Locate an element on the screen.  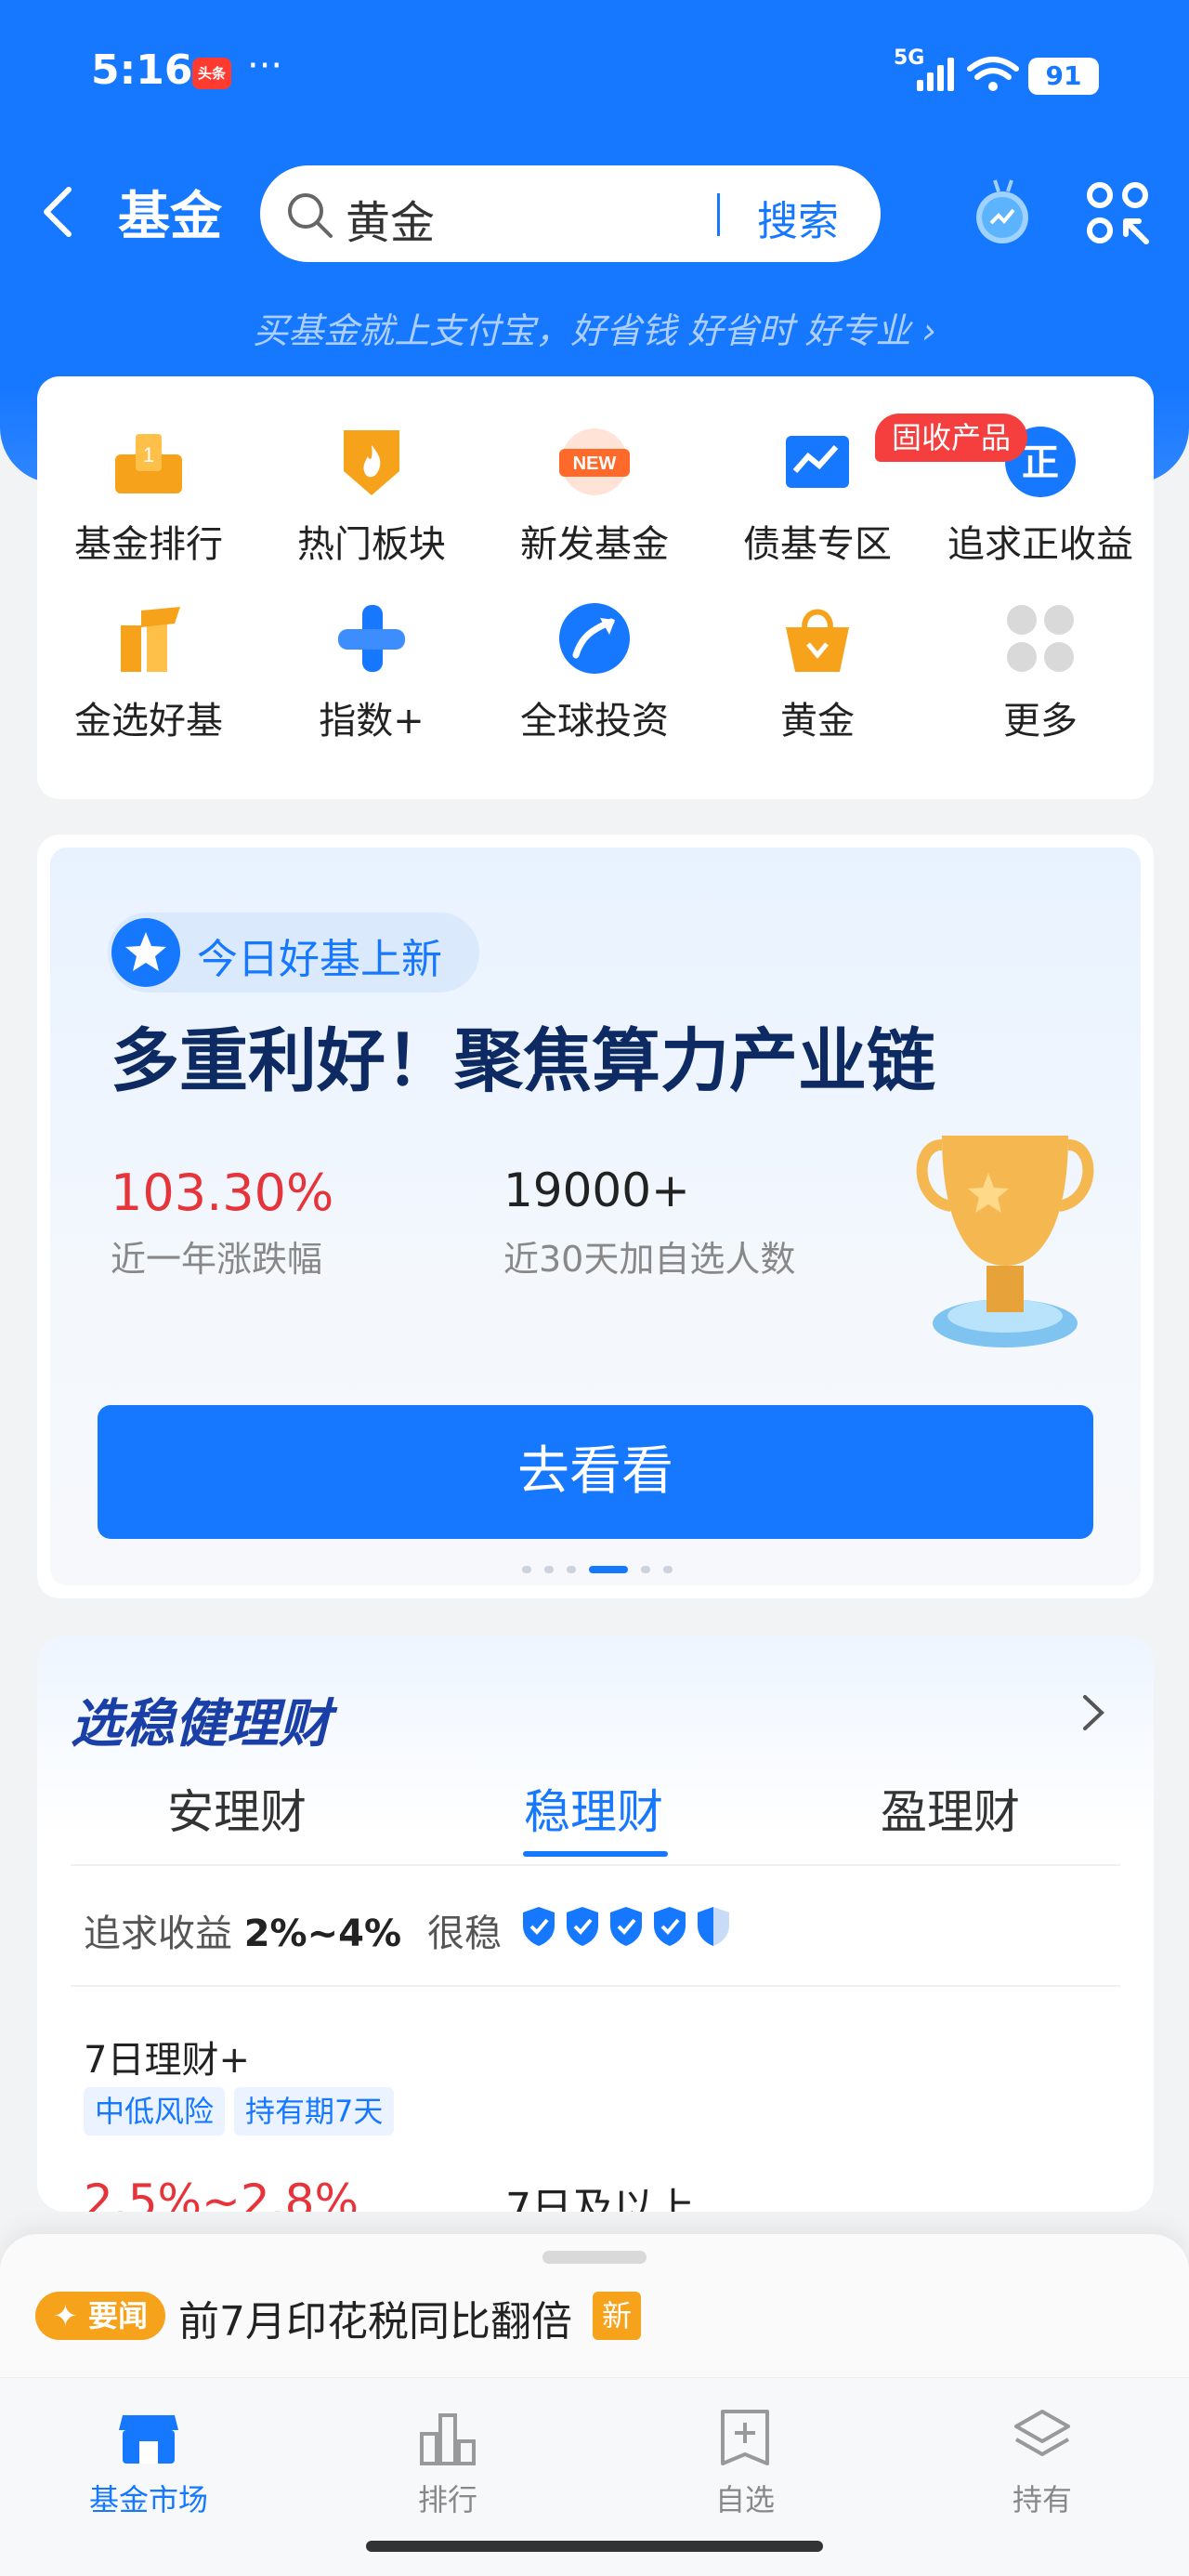
yield-label: 追求收益 is located at coordinates (164, 1933).